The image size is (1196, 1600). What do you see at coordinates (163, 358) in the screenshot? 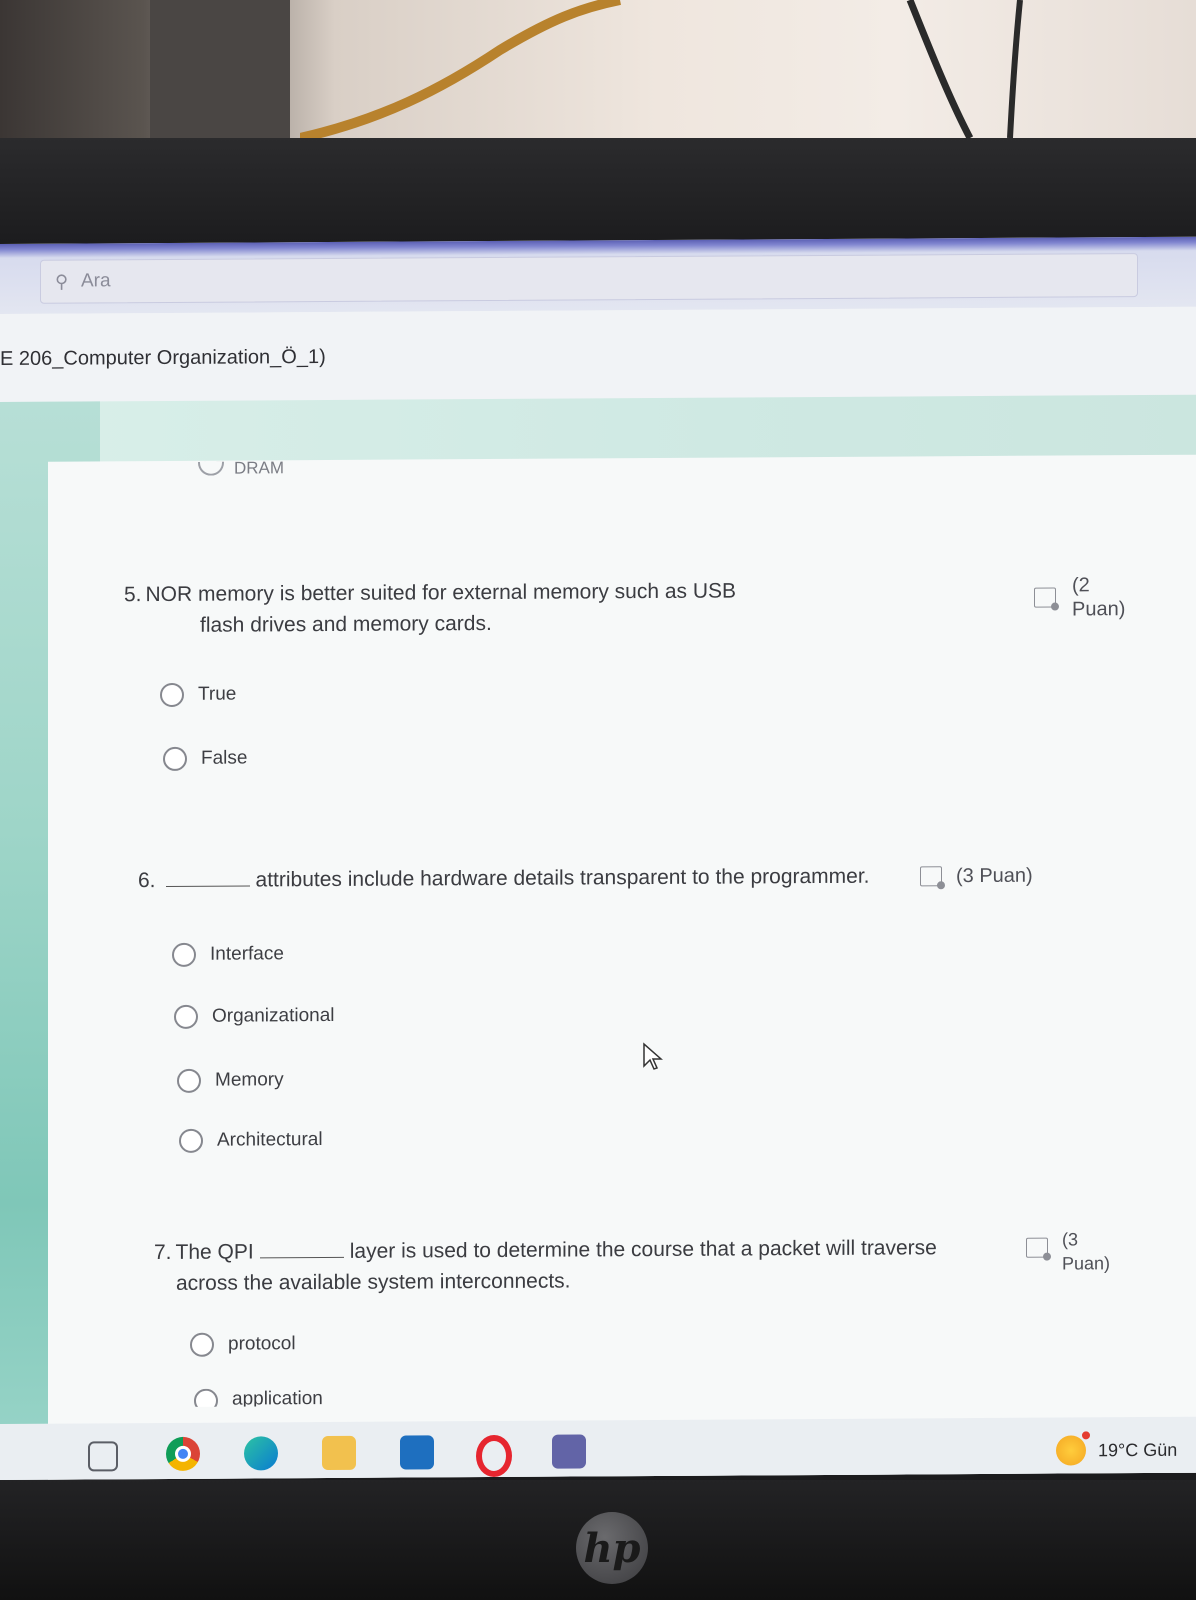
I see `form-title: E 206_Computer Organization_Ö_1)` at bounding box center [163, 358].